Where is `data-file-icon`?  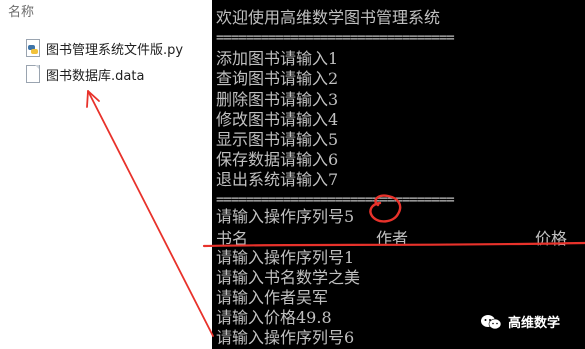
data-file-icon is located at coordinates (32, 74).